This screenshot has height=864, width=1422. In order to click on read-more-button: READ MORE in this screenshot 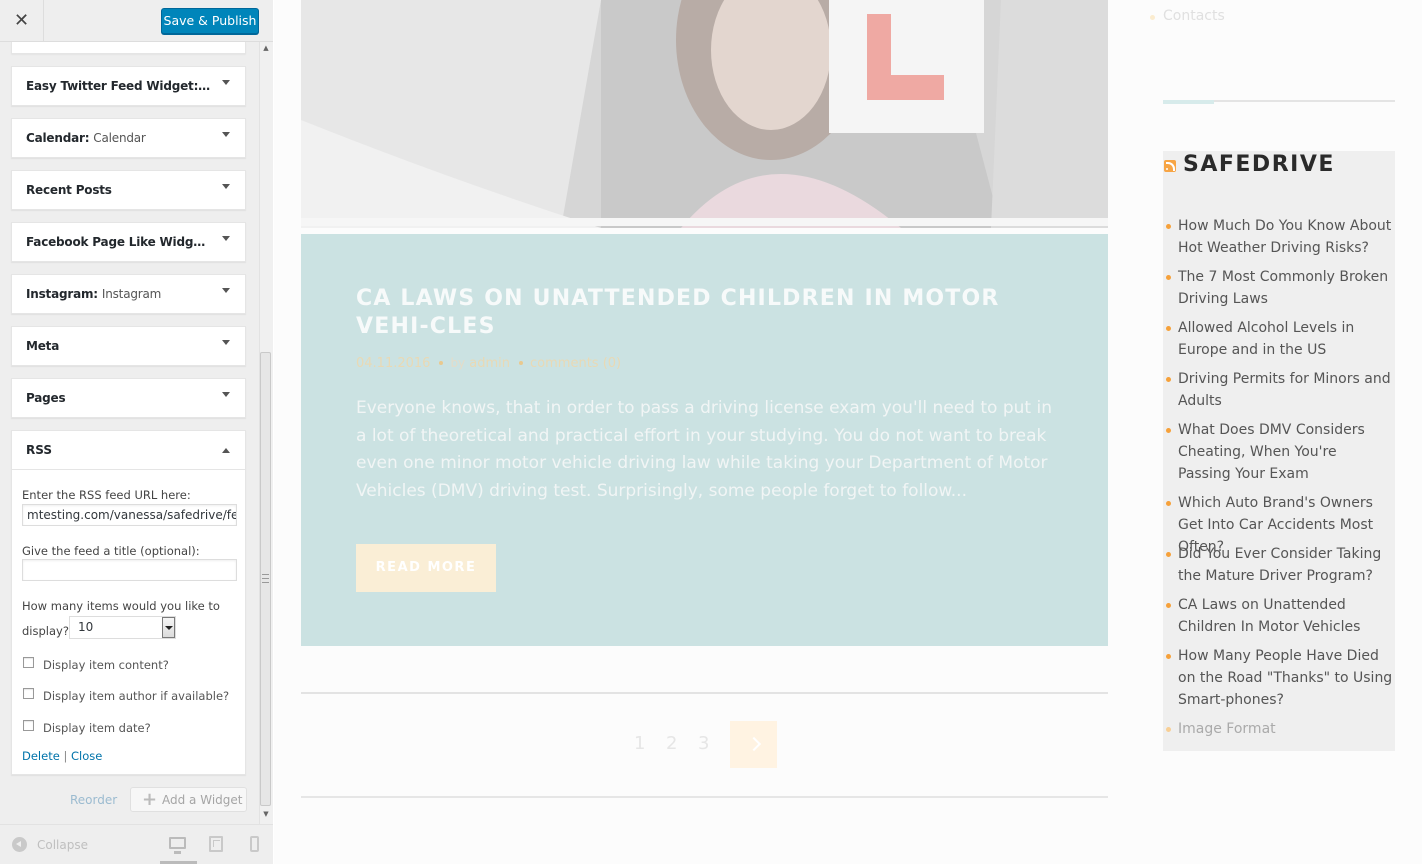, I will do `click(426, 568)`.